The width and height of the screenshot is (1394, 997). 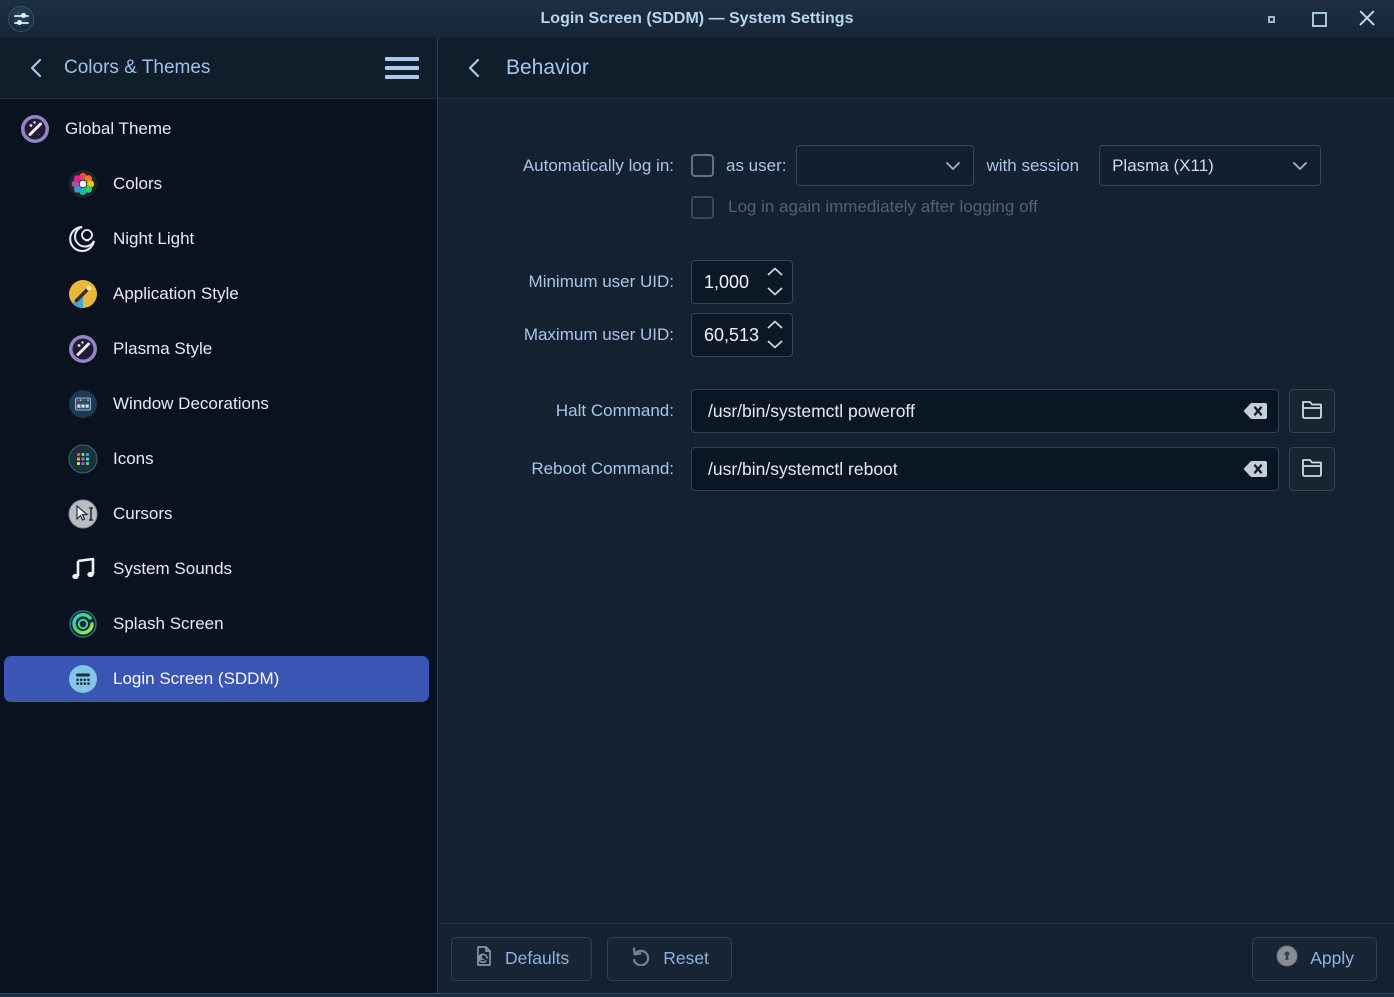 What do you see at coordinates (137, 67) in the screenshot?
I see `sidebar-header-title: Colors & Themes` at bounding box center [137, 67].